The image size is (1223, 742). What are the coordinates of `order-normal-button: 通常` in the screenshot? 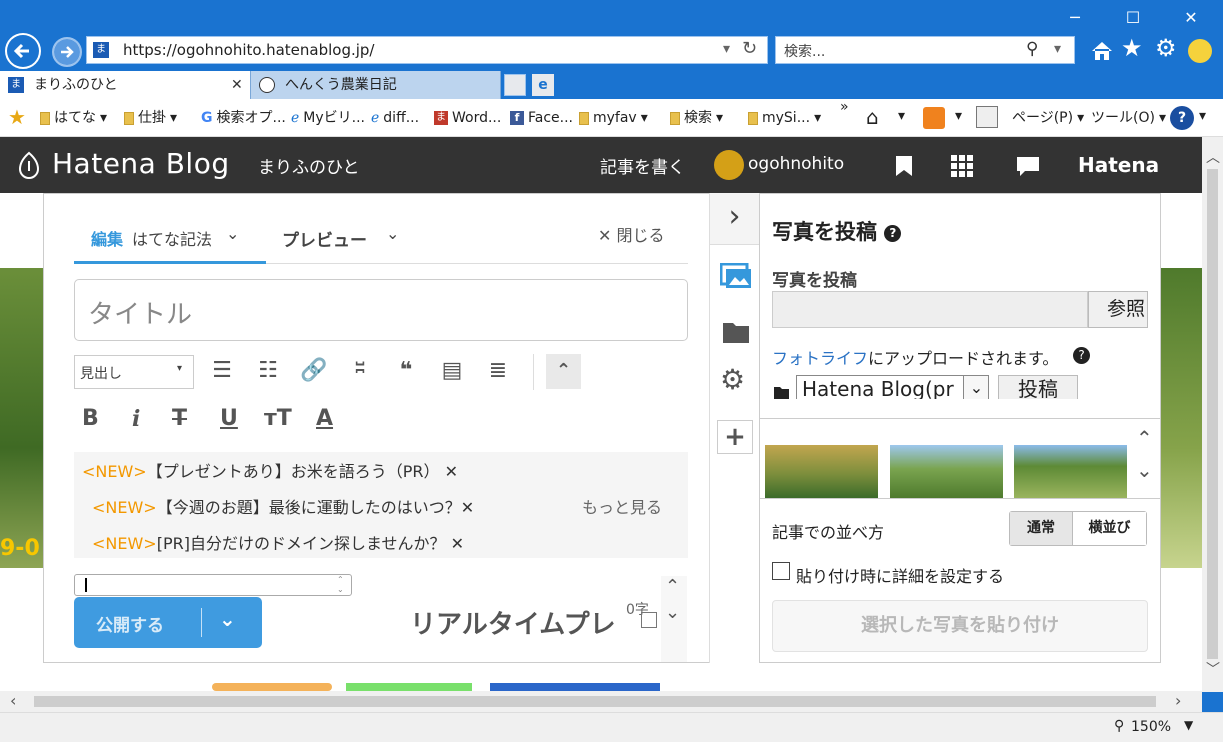 It's located at (1041, 528).